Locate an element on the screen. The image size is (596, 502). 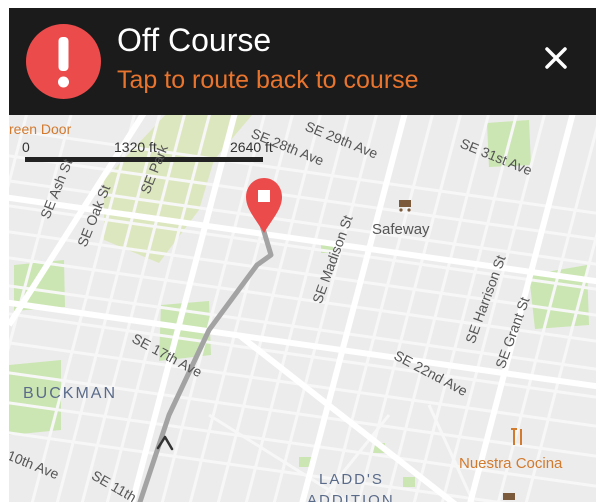
close-icon is located at coordinates (556, 58).